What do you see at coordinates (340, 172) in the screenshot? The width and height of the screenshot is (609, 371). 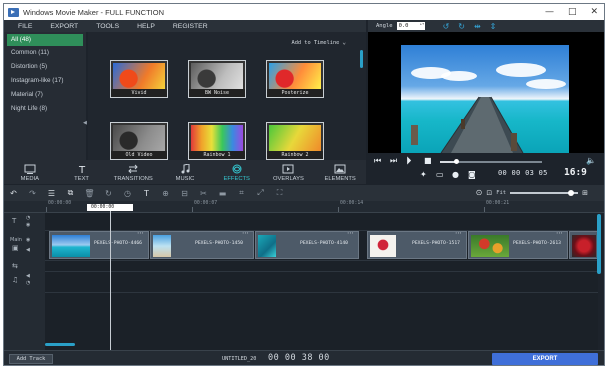 I see `tab-elements: ELEMENTS` at bounding box center [340, 172].